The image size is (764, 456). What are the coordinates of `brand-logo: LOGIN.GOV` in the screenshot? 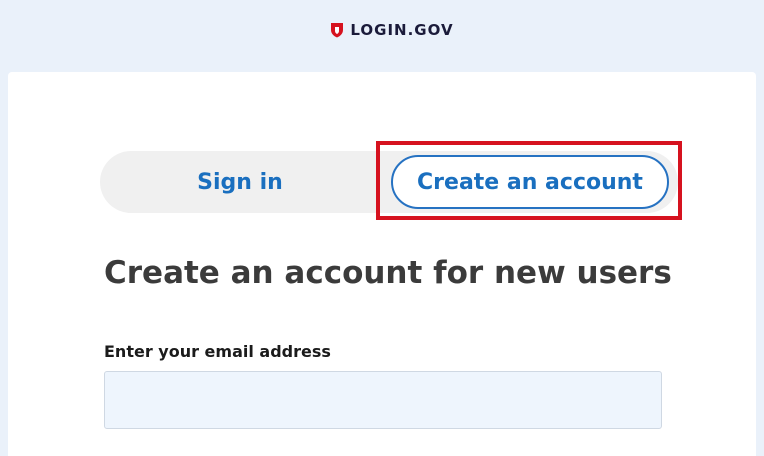 It's located at (391, 30).